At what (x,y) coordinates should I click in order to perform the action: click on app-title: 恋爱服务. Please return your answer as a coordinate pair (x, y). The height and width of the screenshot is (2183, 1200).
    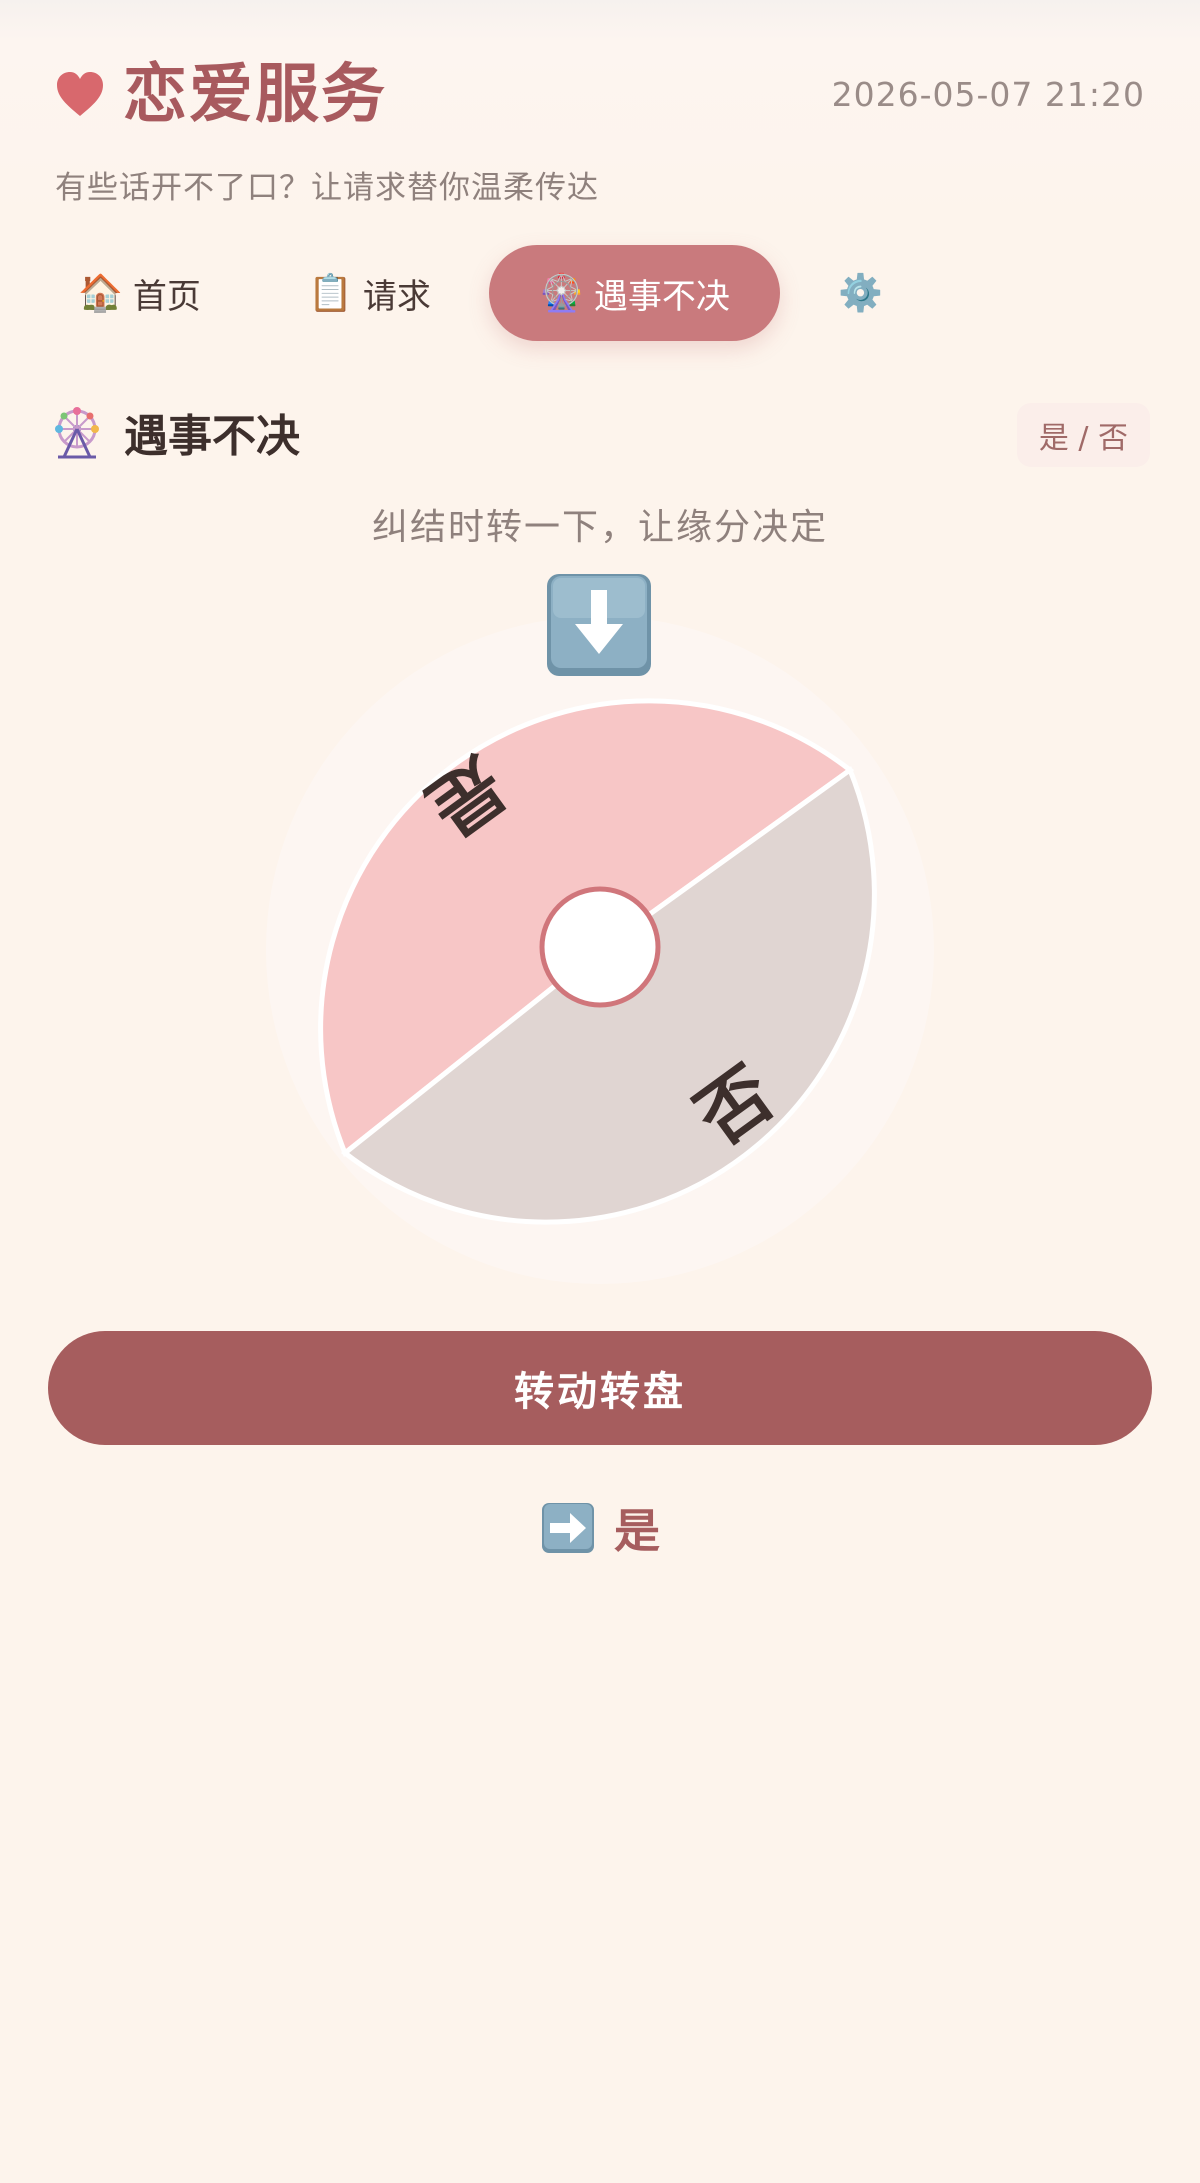
    Looking at the image, I should click on (255, 95).